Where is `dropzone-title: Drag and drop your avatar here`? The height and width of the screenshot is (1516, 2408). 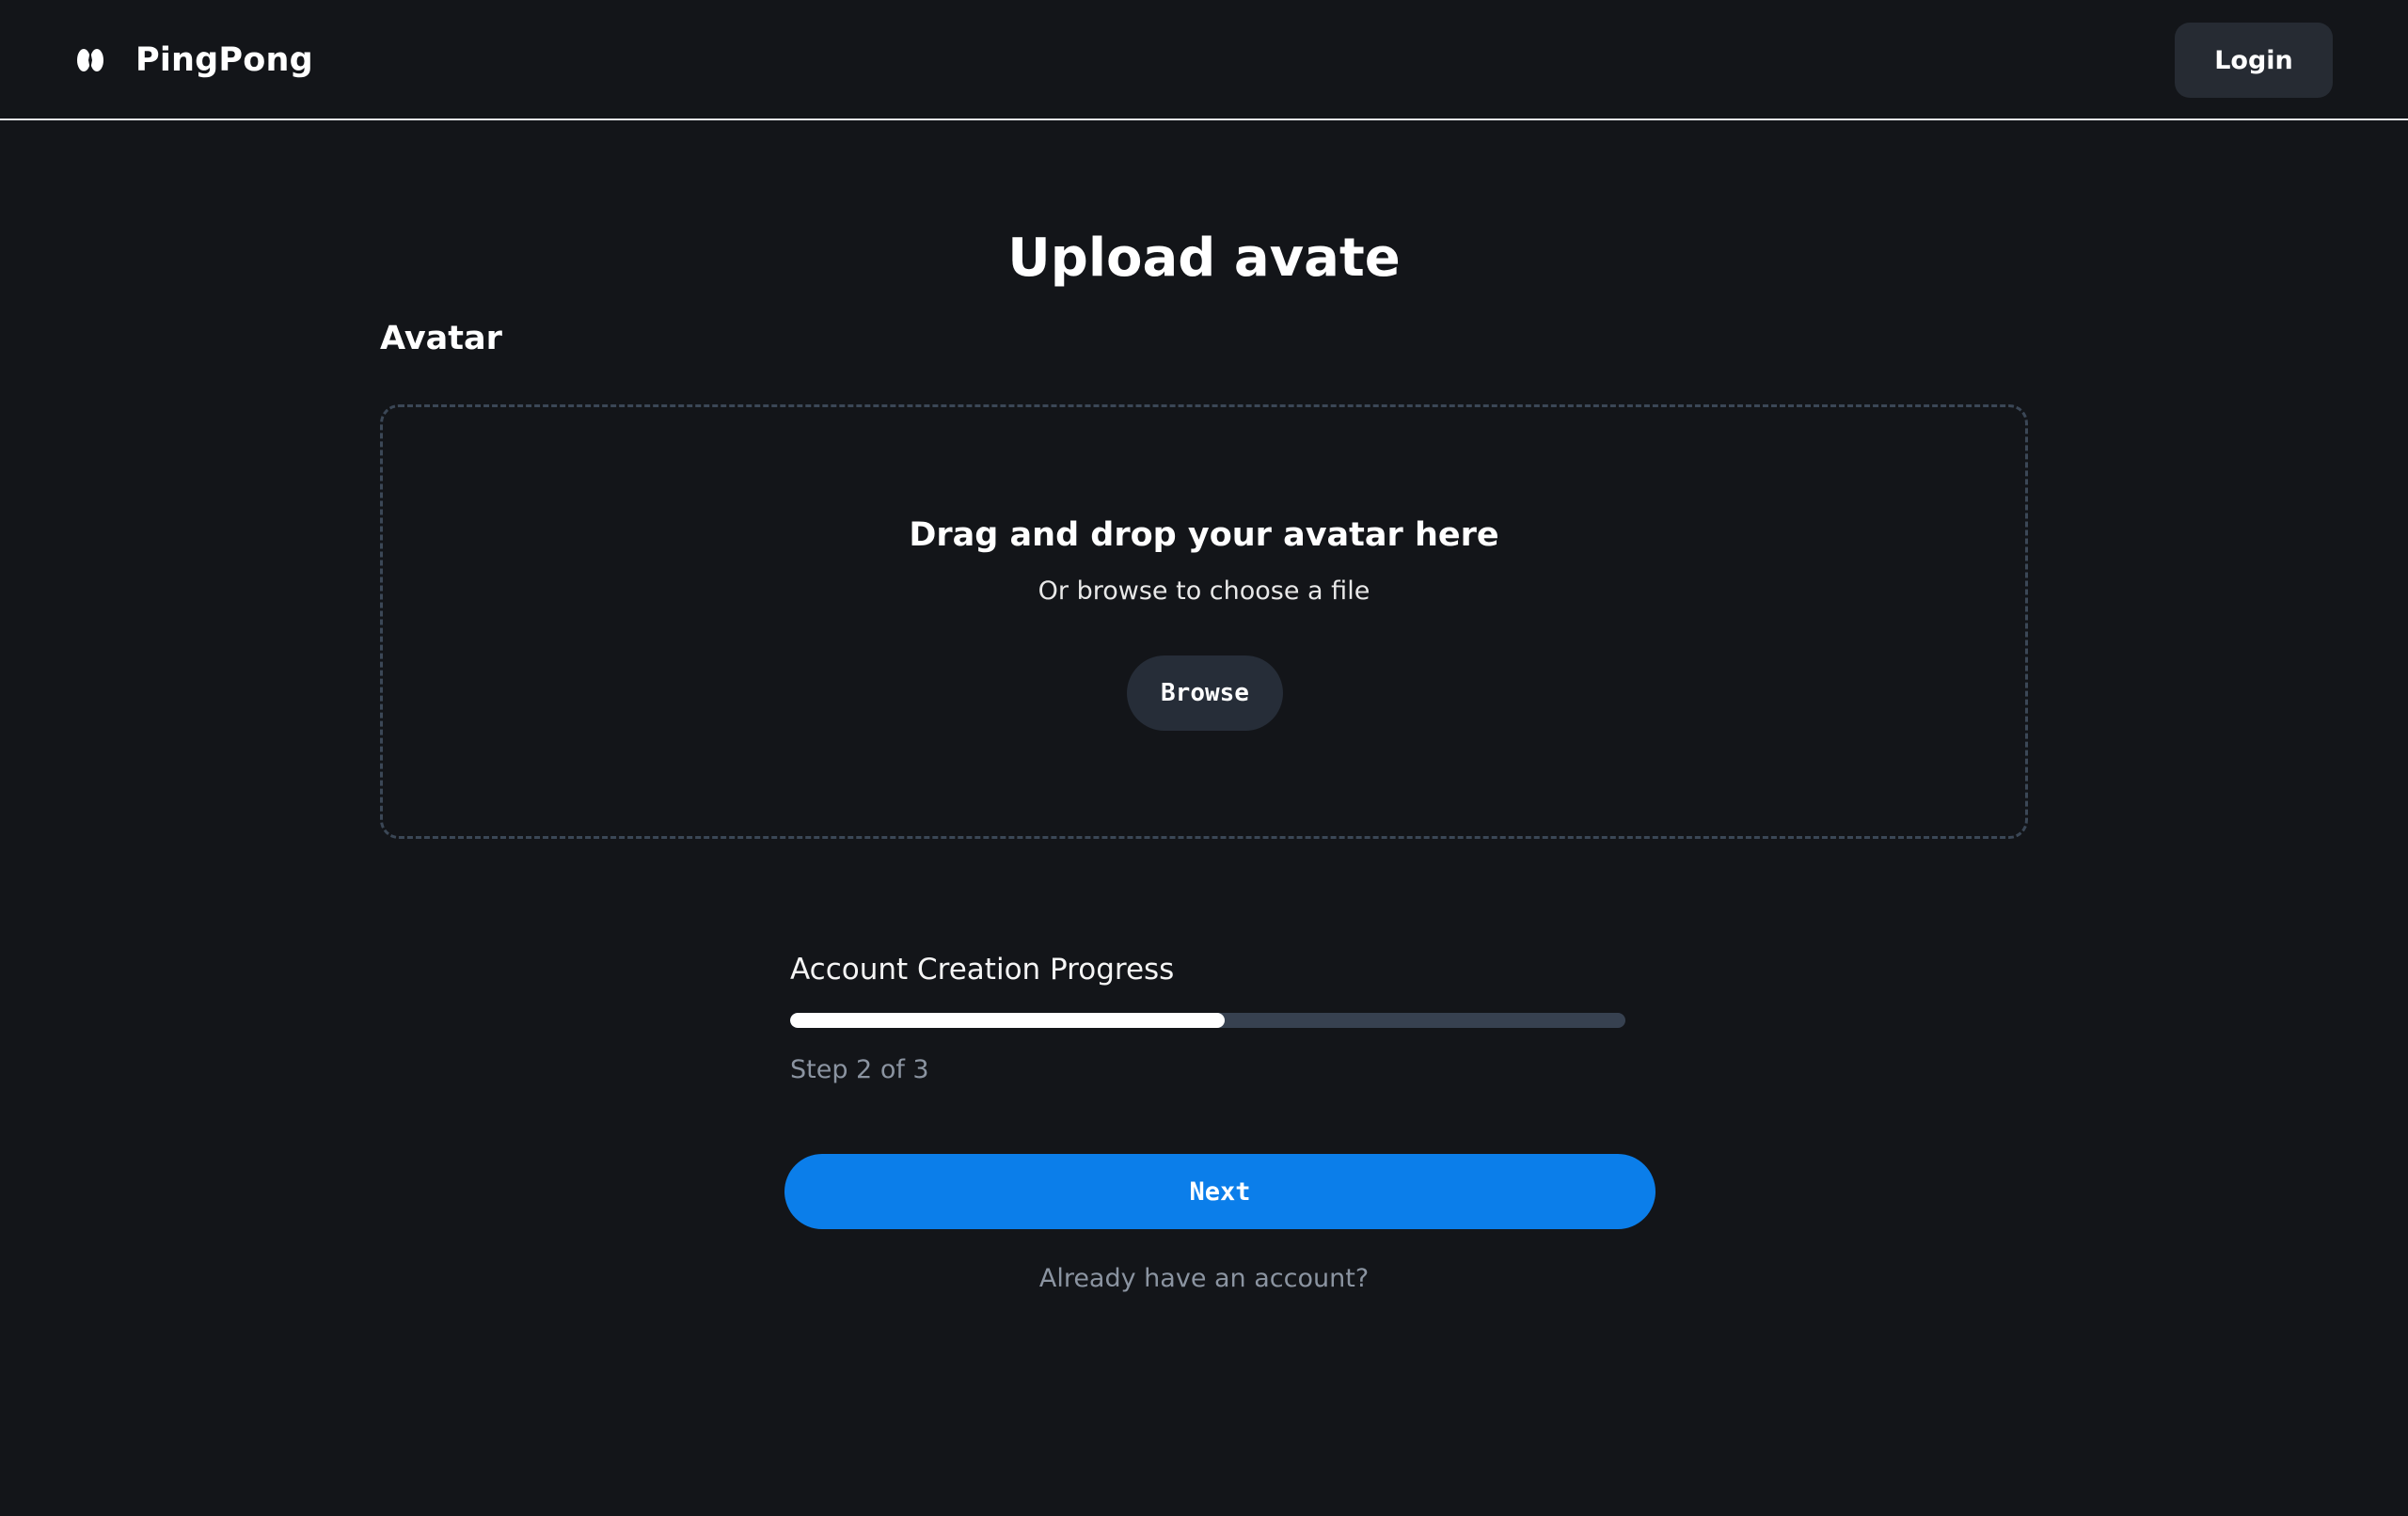 dropzone-title: Drag and drop your avatar here is located at coordinates (1204, 535).